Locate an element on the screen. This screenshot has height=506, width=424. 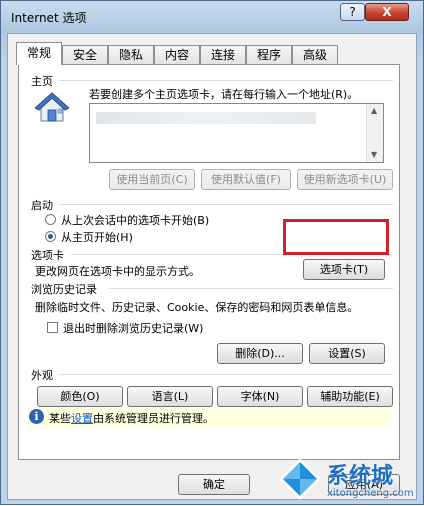
tab-advanced: 高级 is located at coordinates (315, 54).